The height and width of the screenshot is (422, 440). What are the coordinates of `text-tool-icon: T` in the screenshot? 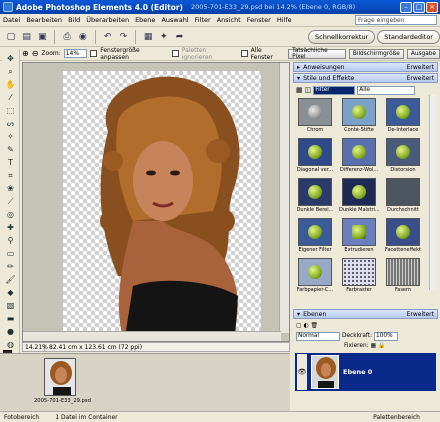 It's located at (11, 162).